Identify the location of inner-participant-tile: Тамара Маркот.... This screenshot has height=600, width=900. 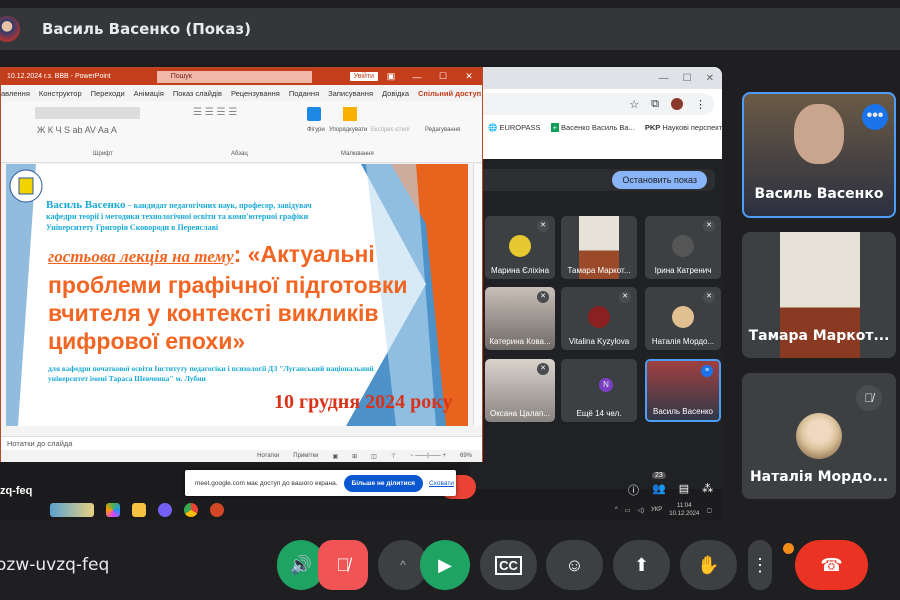
(599, 247).